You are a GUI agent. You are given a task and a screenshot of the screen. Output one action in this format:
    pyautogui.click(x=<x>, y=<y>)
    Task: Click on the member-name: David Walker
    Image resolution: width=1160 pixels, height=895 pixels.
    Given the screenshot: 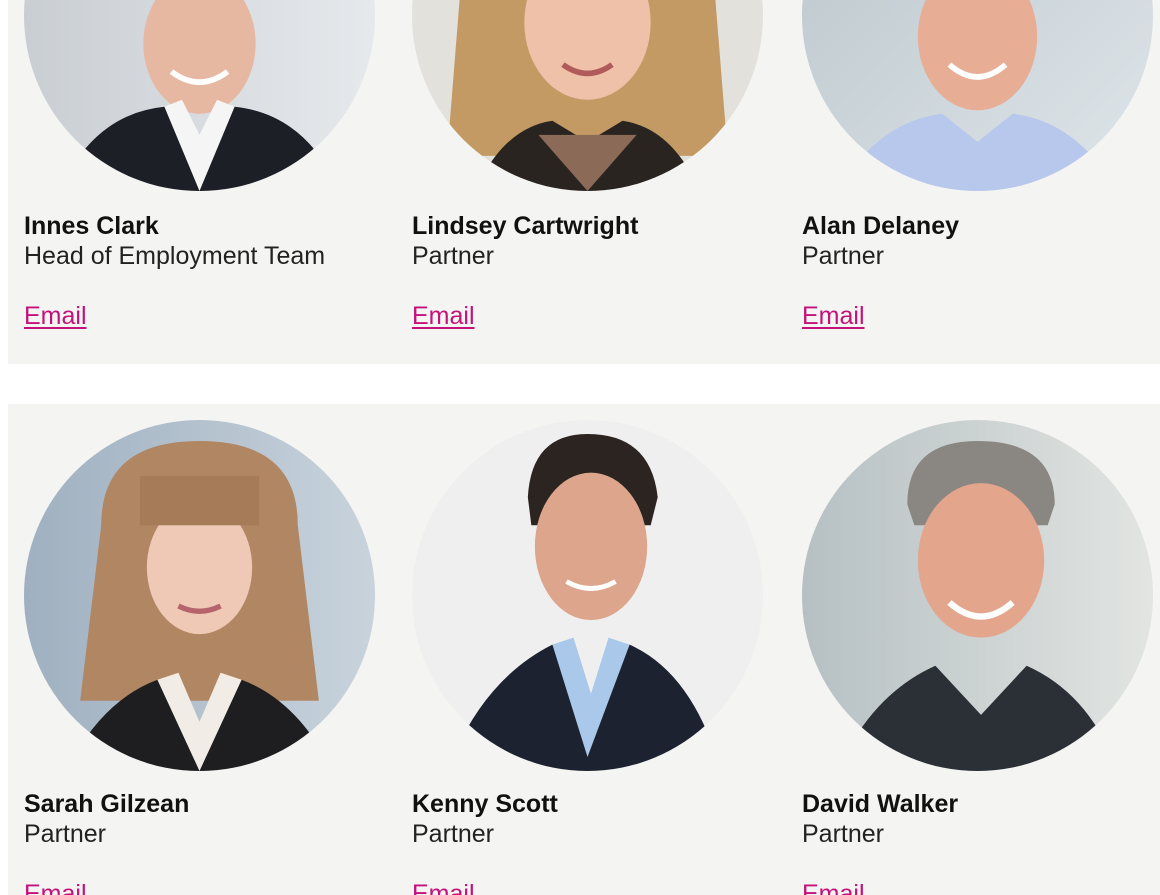 What is the action you would take?
    pyautogui.click(x=880, y=804)
    